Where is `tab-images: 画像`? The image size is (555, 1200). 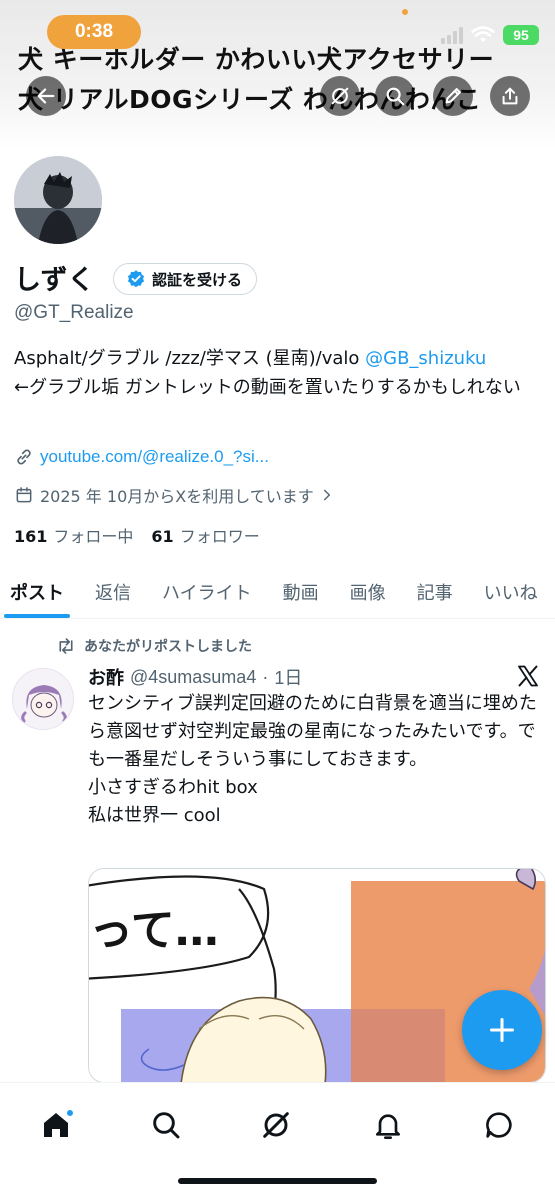
tab-images: 画像 is located at coordinates (363, 591).